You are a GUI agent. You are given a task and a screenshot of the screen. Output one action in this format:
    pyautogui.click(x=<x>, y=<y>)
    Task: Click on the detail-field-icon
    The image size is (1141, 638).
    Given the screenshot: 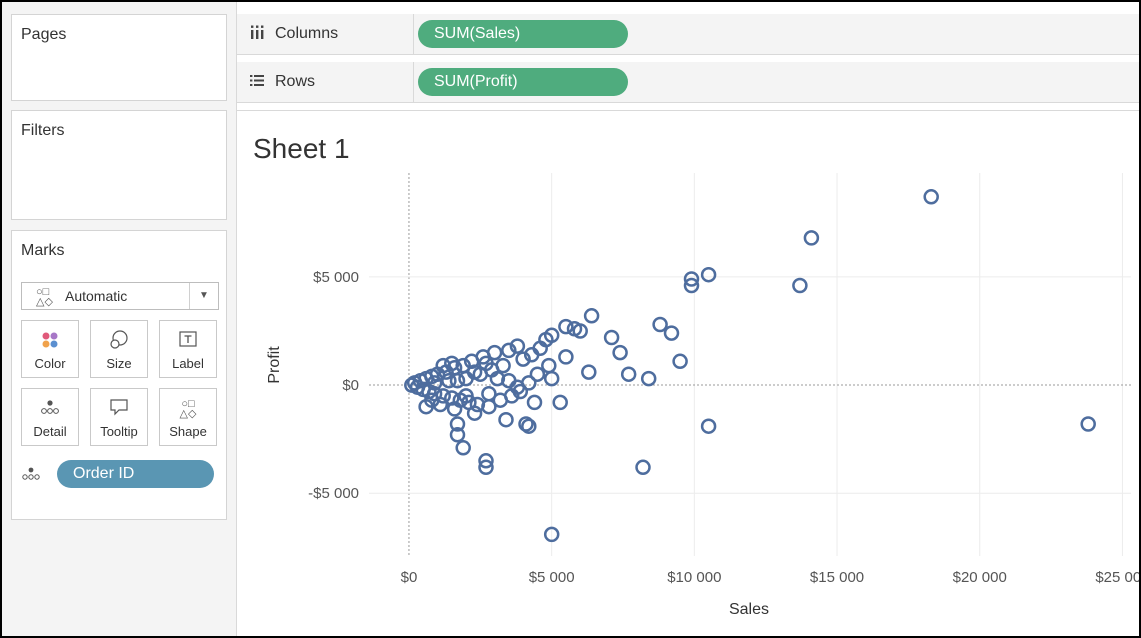 What is the action you would take?
    pyautogui.click(x=31, y=476)
    